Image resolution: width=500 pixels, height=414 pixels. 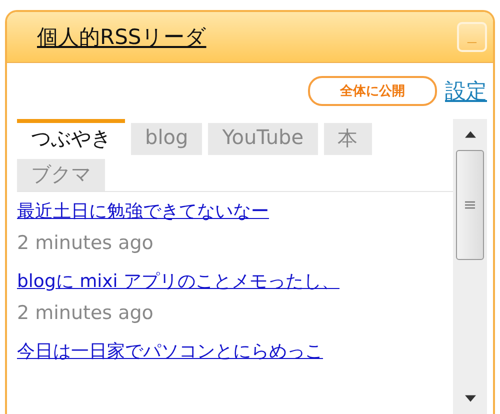 What do you see at coordinates (372, 91) in the screenshot?
I see `publish-button: 全体に公開` at bounding box center [372, 91].